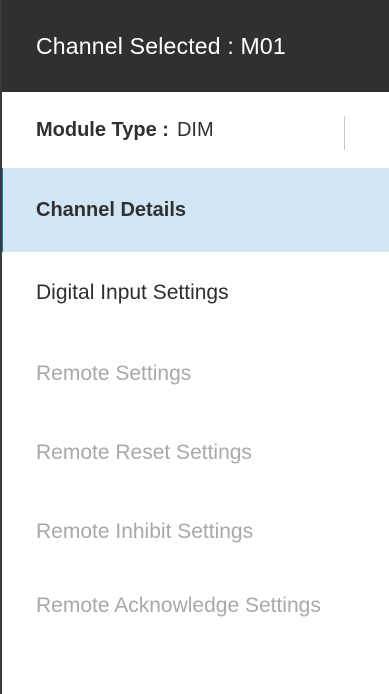 The image size is (389, 694). Describe the element at coordinates (144, 452) in the screenshot. I see `nav-item-label: Remote Reset Settings` at that location.